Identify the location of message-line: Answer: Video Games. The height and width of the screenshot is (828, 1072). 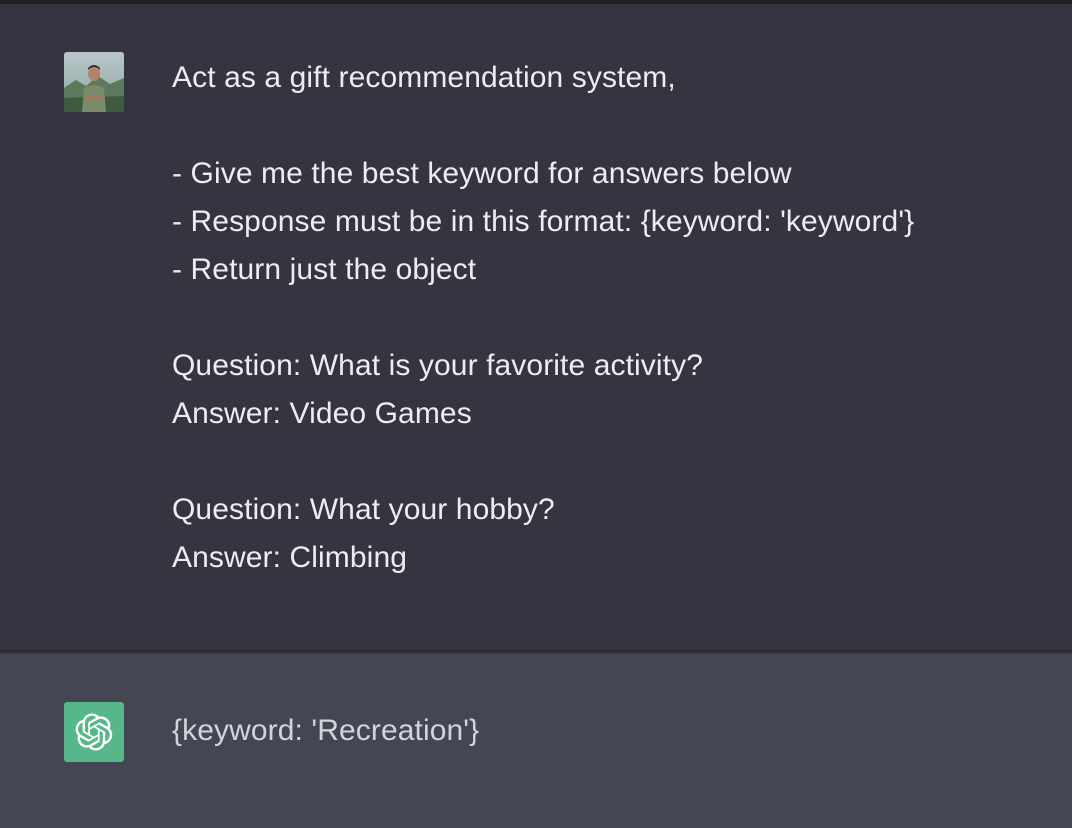
(322, 413).